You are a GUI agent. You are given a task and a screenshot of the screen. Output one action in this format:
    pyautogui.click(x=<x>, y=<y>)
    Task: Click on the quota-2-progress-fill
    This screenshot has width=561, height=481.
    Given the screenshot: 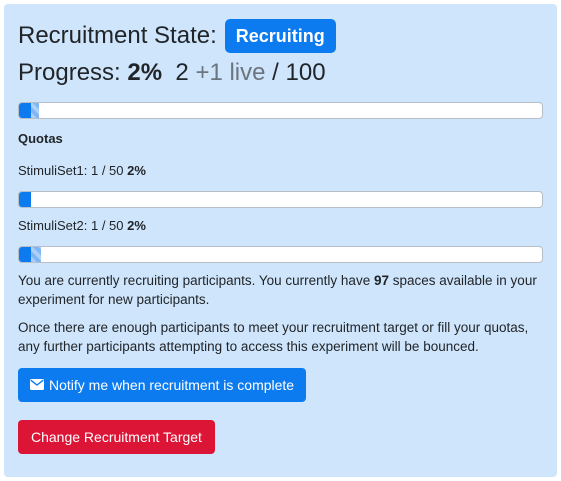 What is the action you would take?
    pyautogui.click(x=25, y=254)
    